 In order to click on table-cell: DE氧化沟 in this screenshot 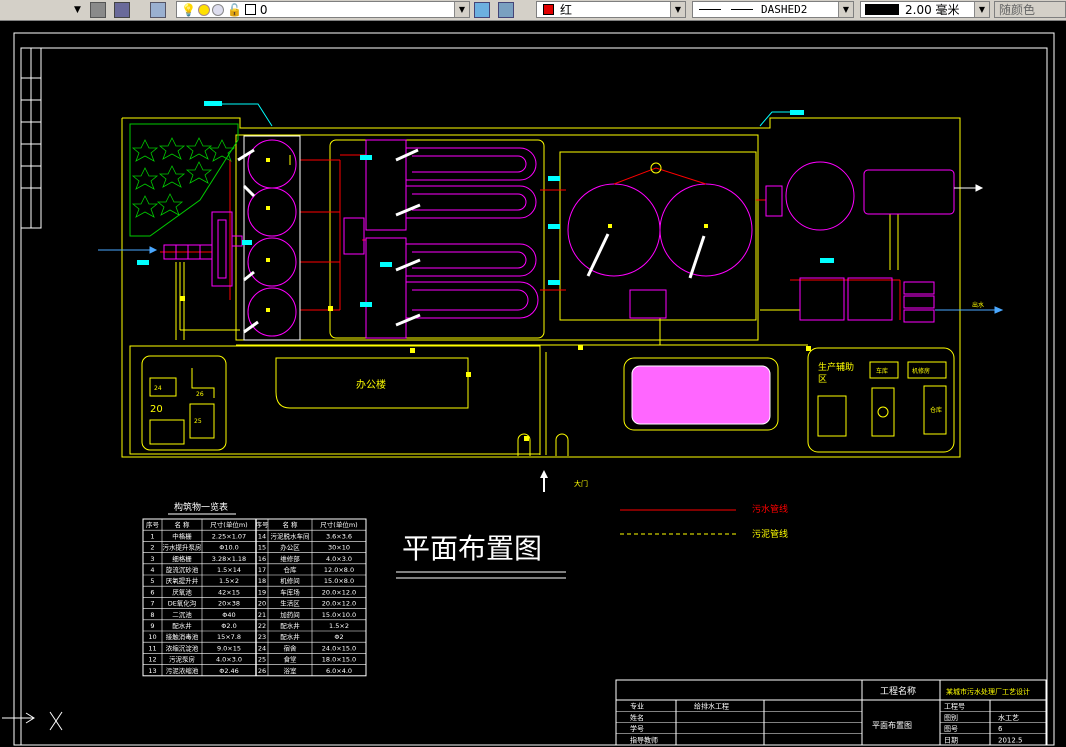, I will do `click(182, 603)`.